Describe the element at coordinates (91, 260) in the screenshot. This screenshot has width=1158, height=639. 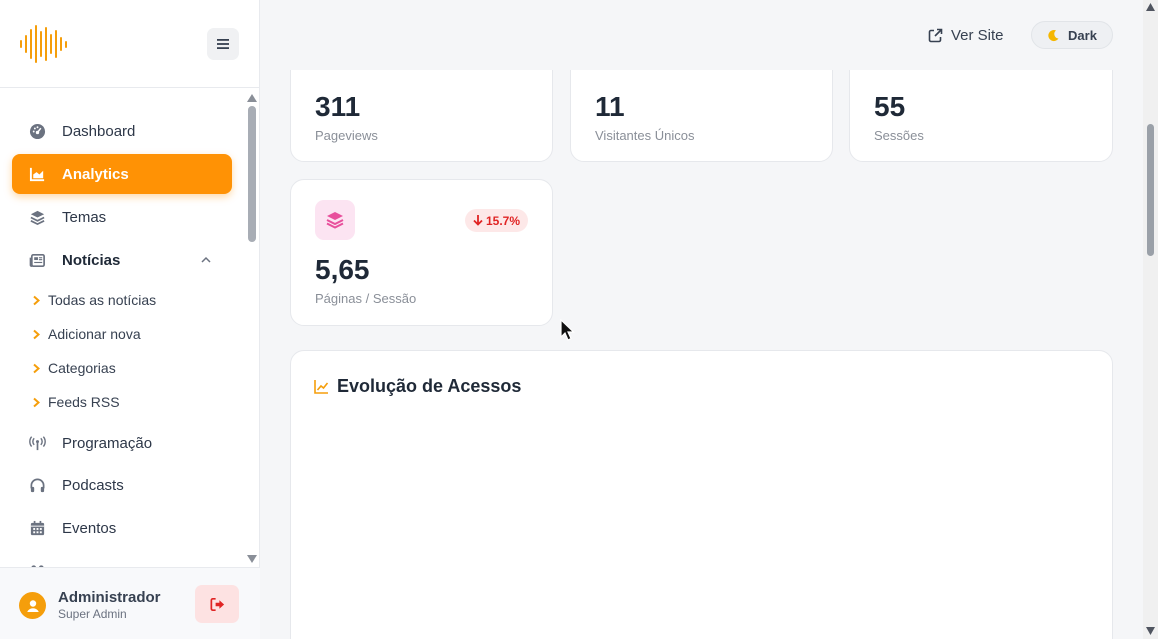
I see `sidebar-item-label: Notícias` at that location.